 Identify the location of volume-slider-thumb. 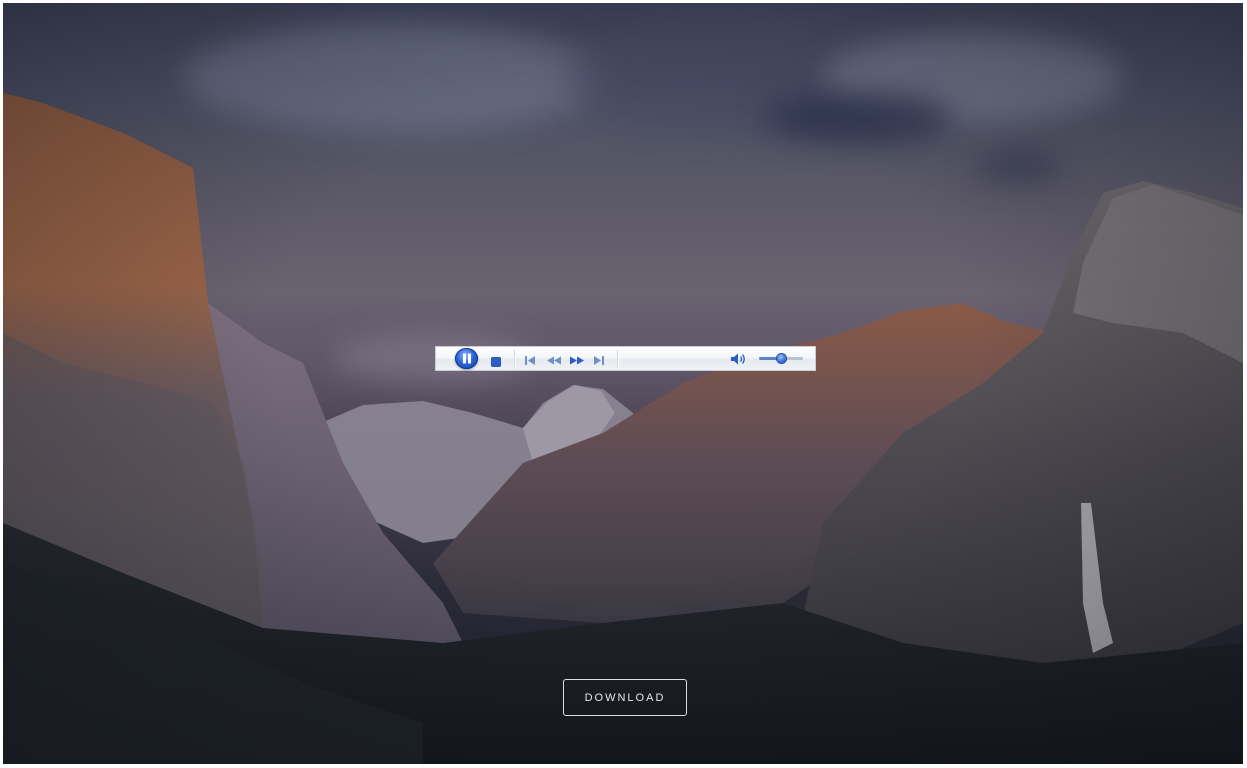
(781, 358).